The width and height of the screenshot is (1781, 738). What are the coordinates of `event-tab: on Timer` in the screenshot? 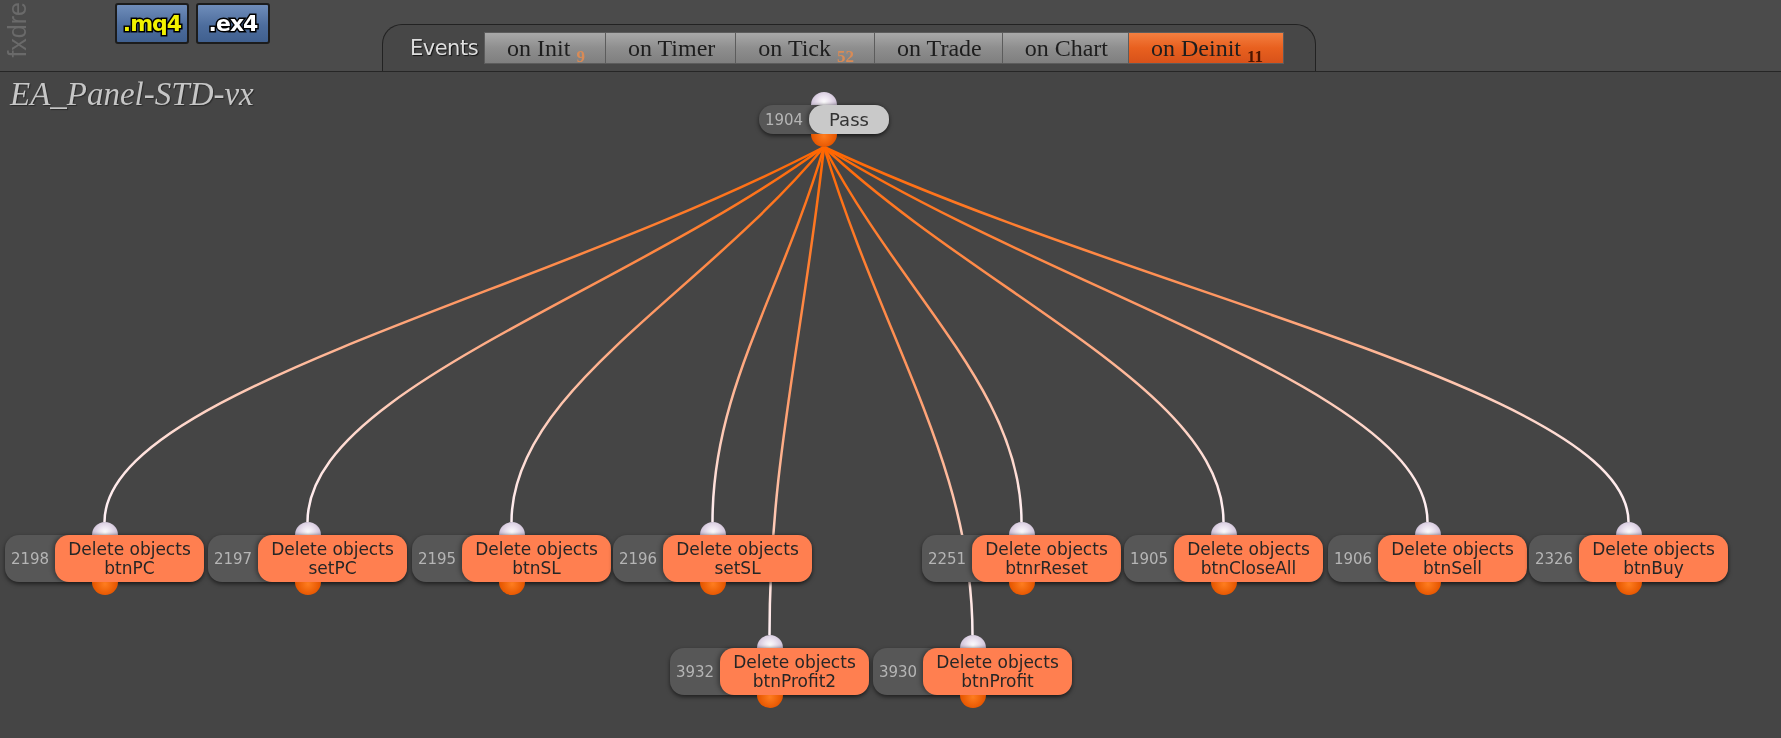 It's located at (671, 48).